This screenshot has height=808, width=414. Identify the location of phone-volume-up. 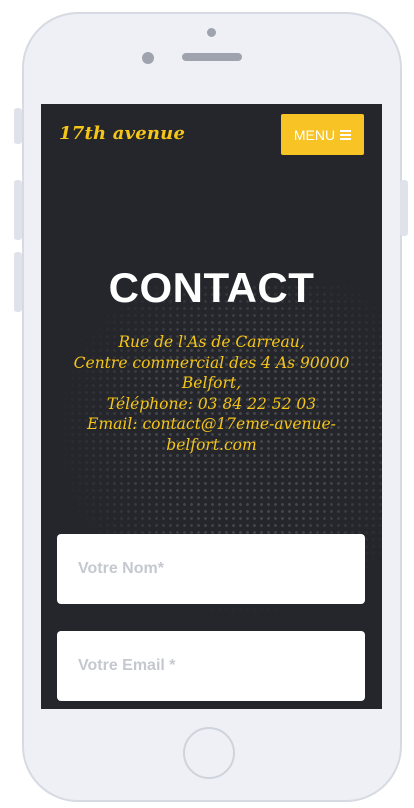
(18, 210).